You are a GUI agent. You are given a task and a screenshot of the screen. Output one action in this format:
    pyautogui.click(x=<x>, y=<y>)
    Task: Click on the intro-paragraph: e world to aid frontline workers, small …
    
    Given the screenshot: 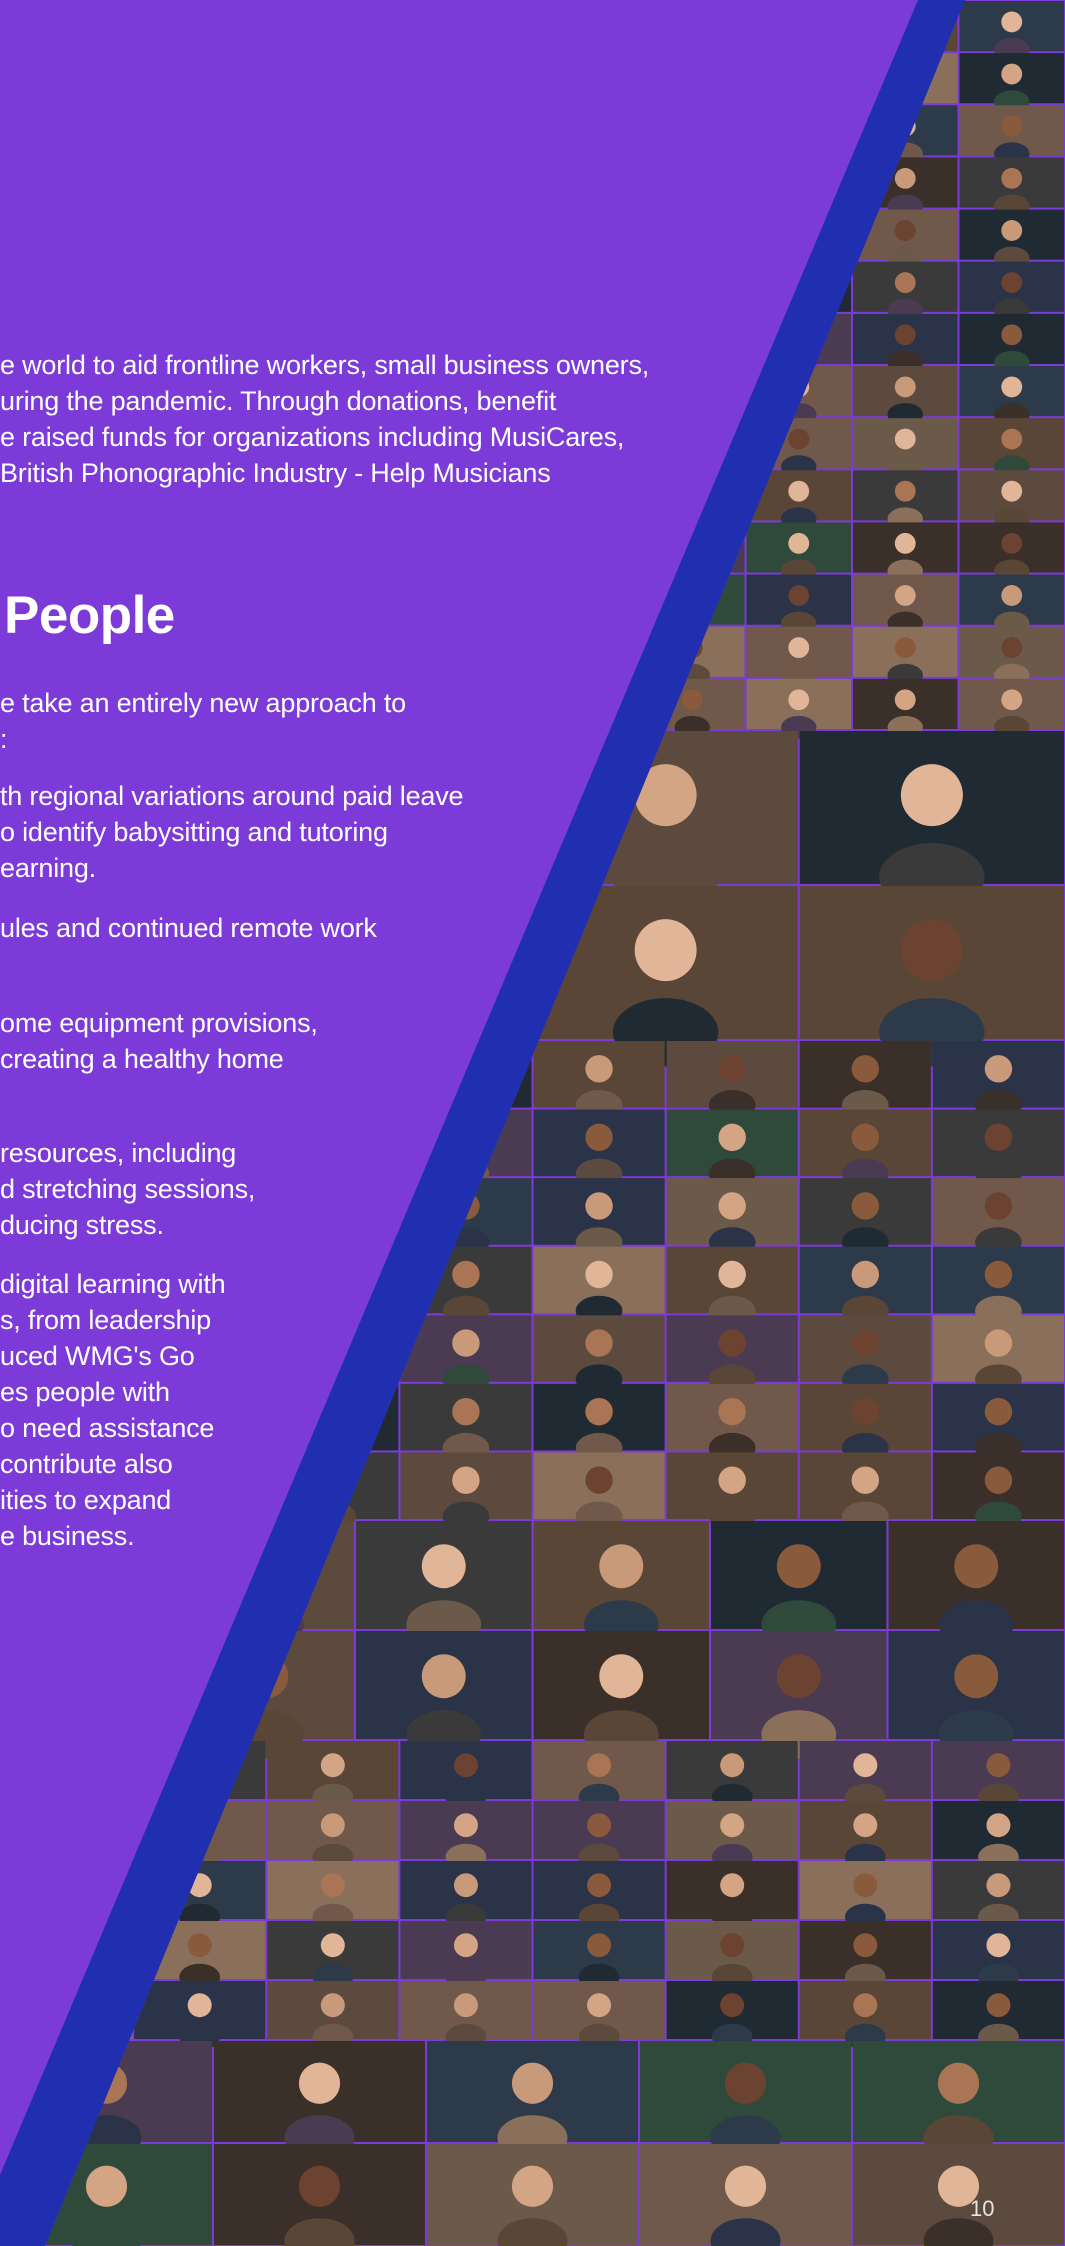 What is the action you would take?
    pyautogui.click(x=324, y=419)
    